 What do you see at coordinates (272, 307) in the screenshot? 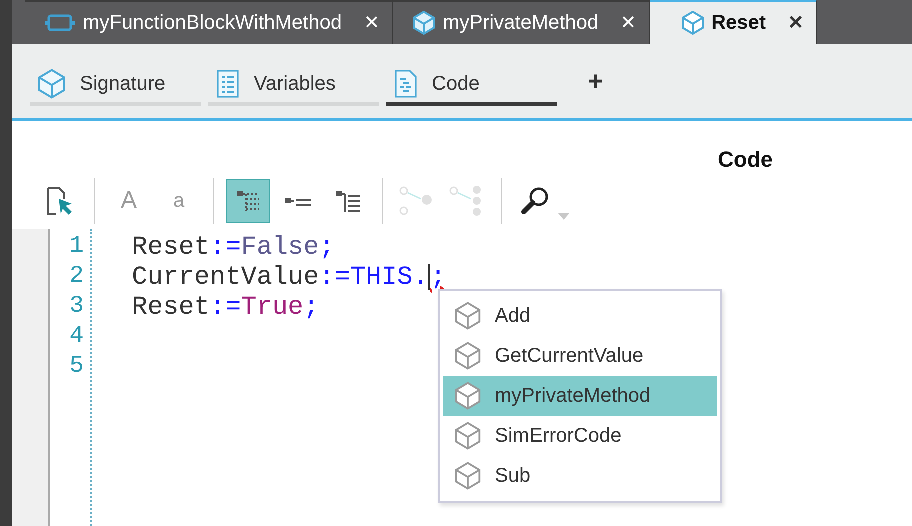
I see `code-token: True` at bounding box center [272, 307].